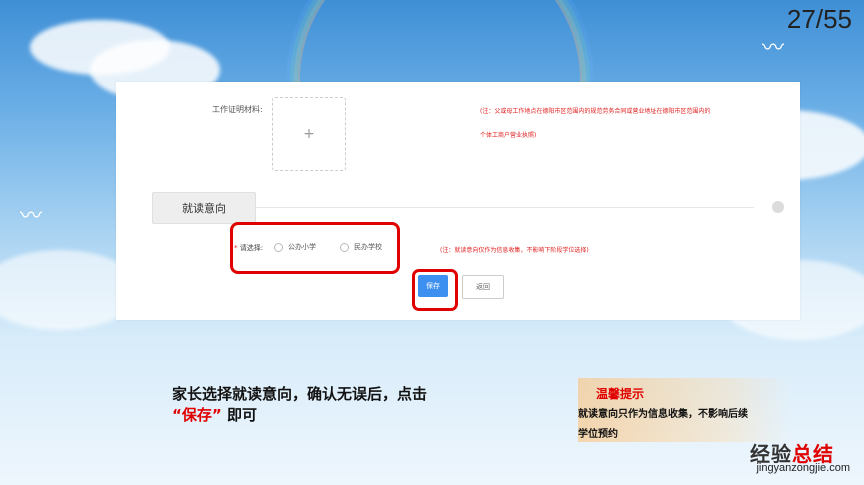 The image size is (864, 485). Describe the element at coordinates (302, 247) in the screenshot. I see `radio-label: 公办小学` at that location.